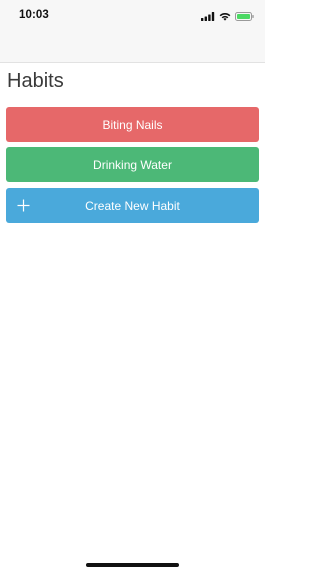  I want to click on navigation-bar, so click(132, 46).